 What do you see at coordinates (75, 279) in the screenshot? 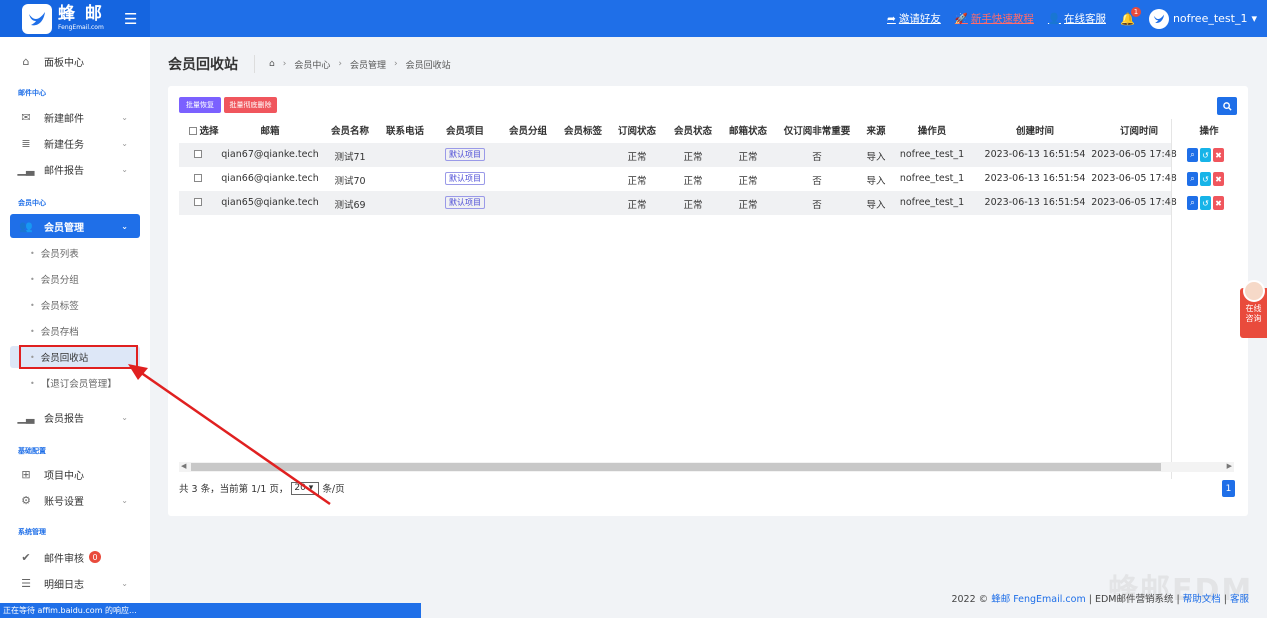
I see `sidebar-sub-member-group: • 会员分组` at bounding box center [75, 279].